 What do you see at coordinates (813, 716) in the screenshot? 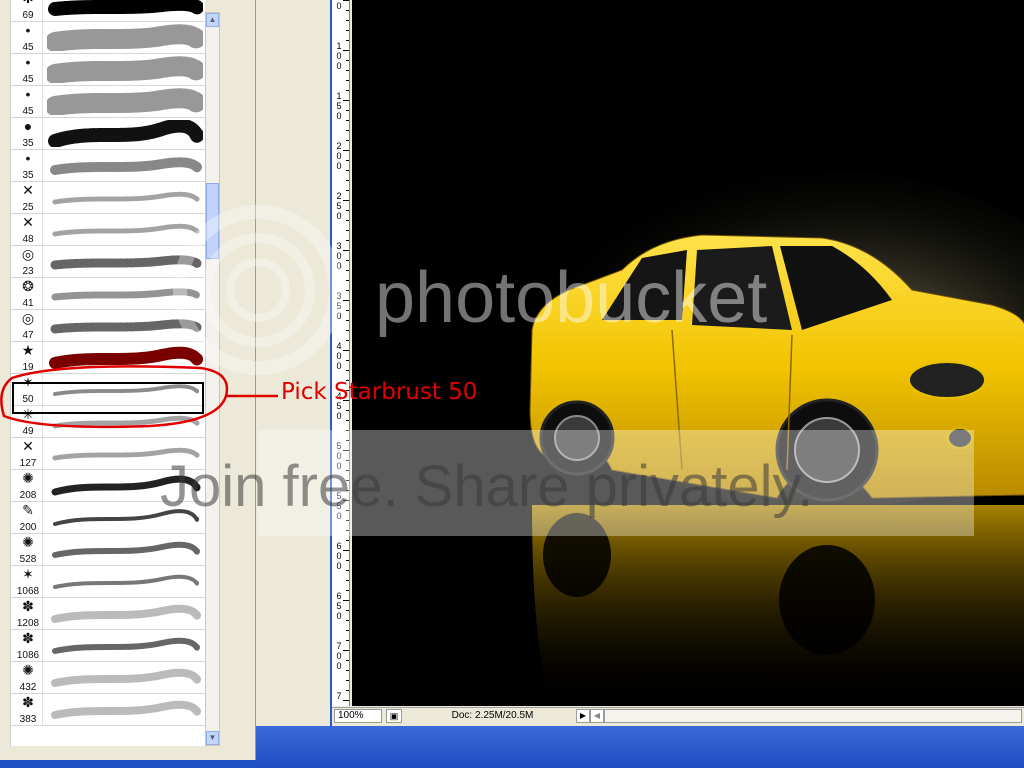
I see `horizontal-scrollbar` at bounding box center [813, 716].